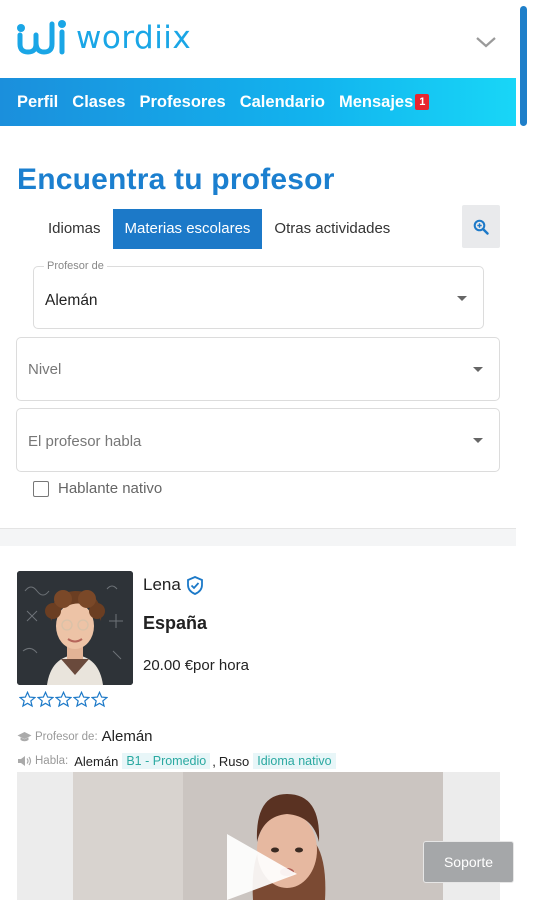 This screenshot has height=900, width=533. I want to click on graduation-cap-icon, so click(24, 737).